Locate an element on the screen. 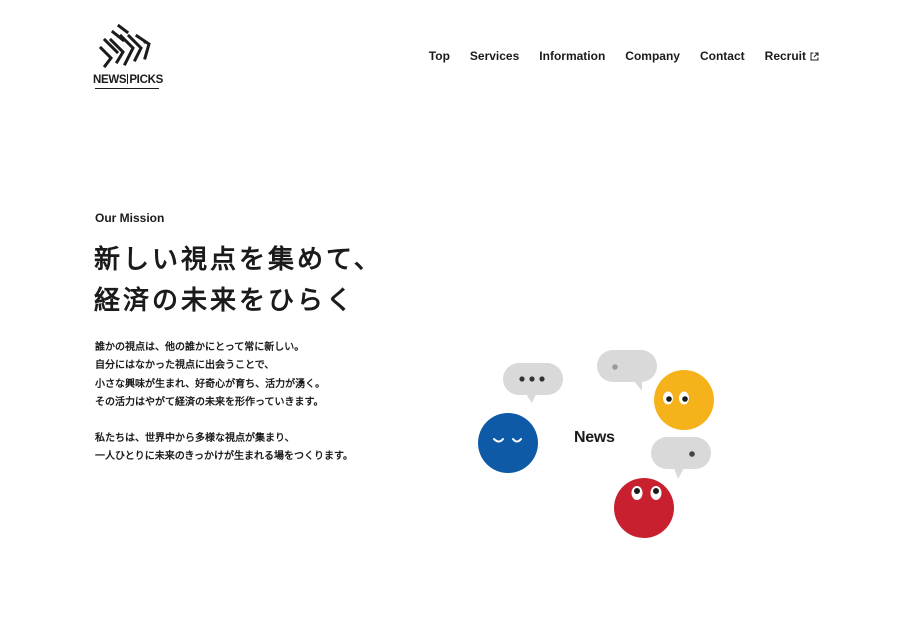  nav-services: Services is located at coordinates (494, 56).